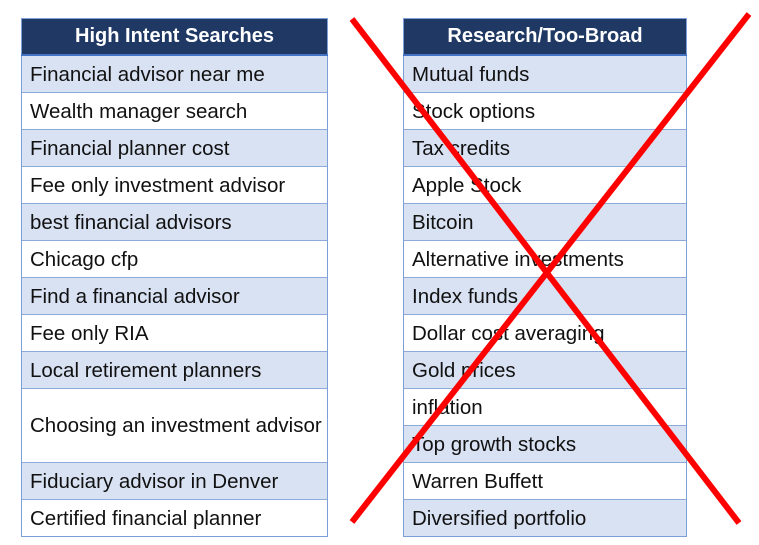 This screenshot has width=759, height=545. I want to click on table-row: Fee only investment advisor, so click(174, 185).